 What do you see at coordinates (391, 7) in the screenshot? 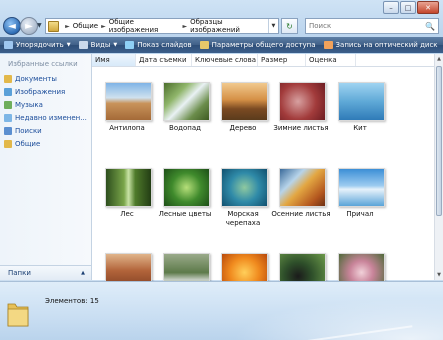
I see `minimize-button: –` at bounding box center [391, 7].